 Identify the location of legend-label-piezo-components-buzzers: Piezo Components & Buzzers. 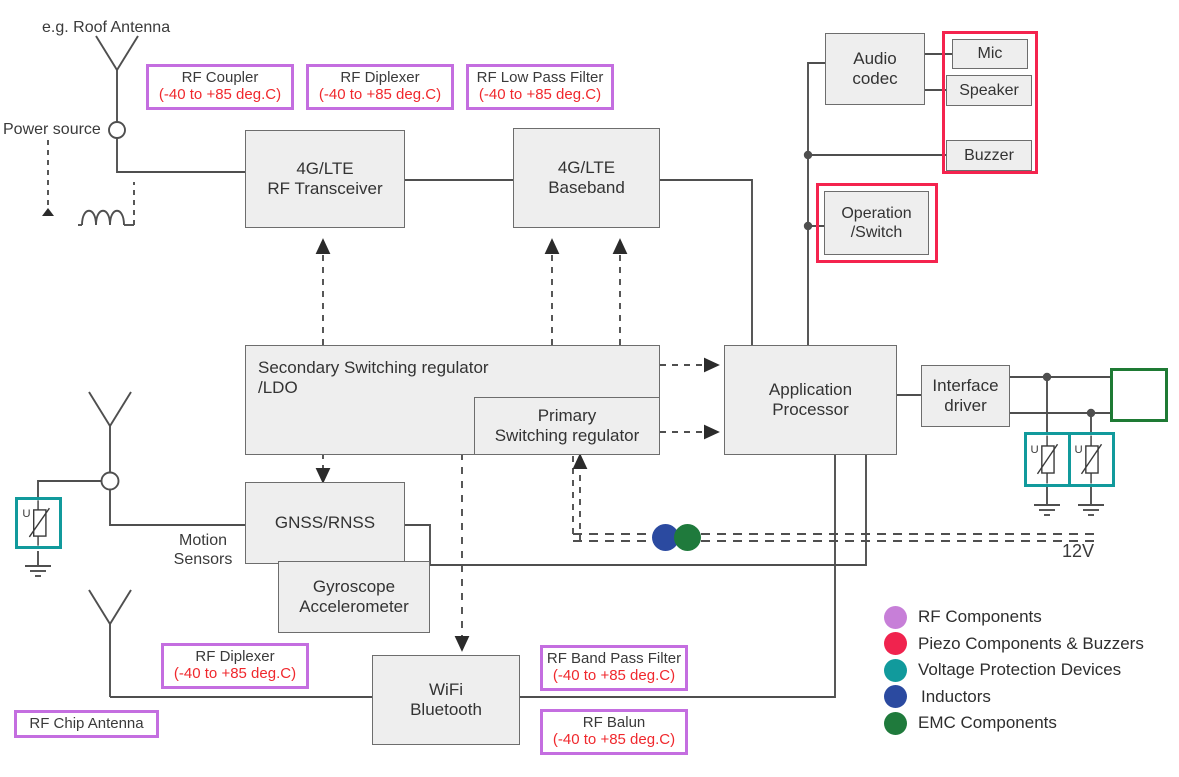
(1031, 643).